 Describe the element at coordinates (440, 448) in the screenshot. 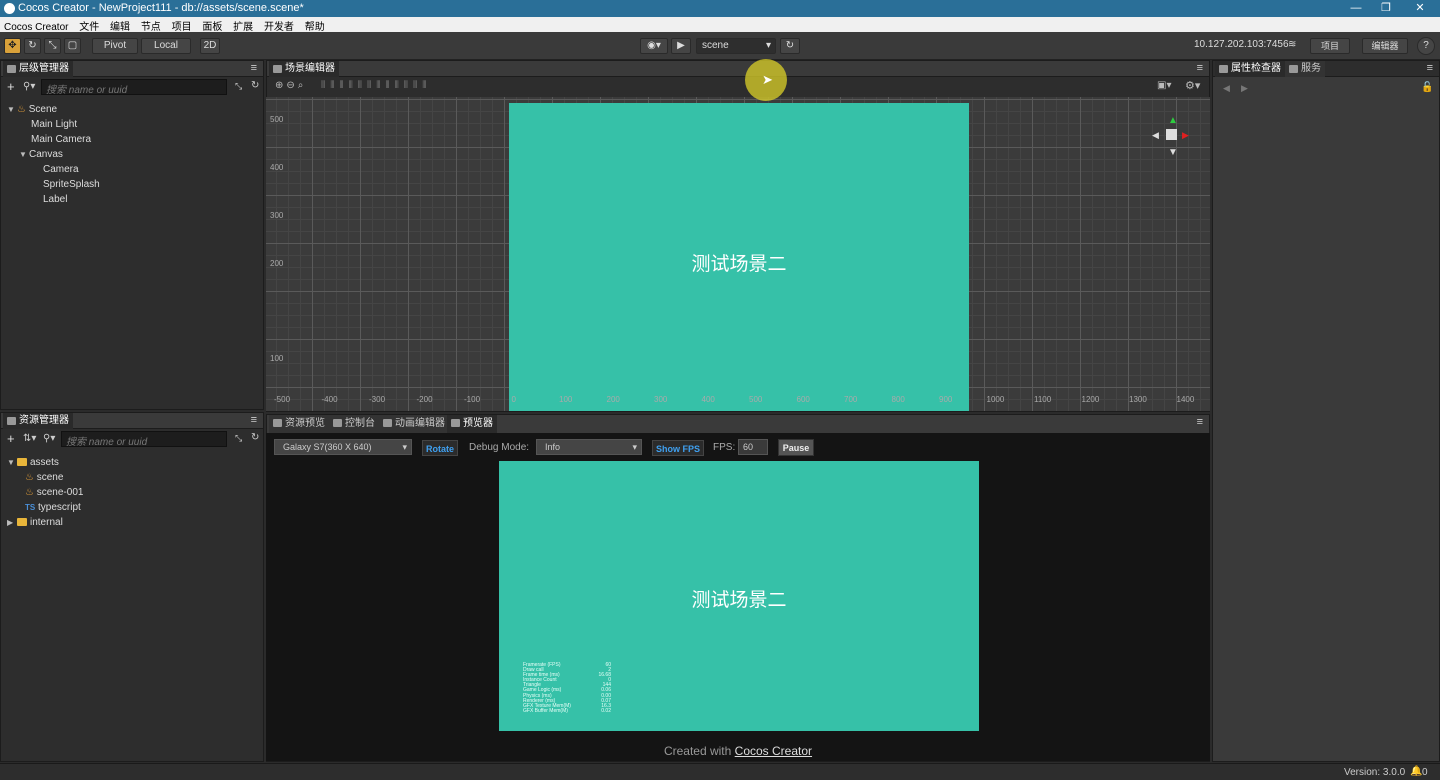

I see `rotate-button: Rotate` at that location.